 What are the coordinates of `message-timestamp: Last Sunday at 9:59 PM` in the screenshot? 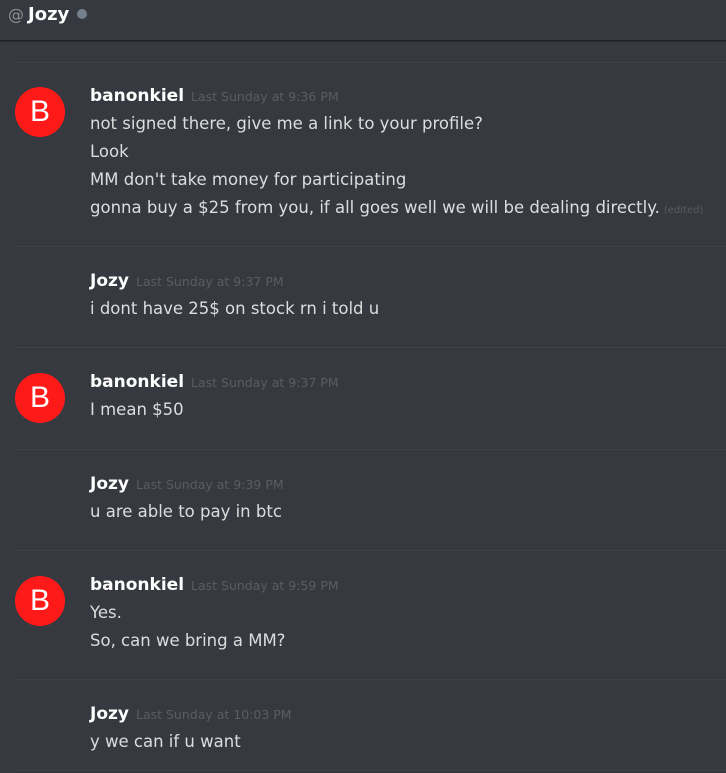 It's located at (265, 585).